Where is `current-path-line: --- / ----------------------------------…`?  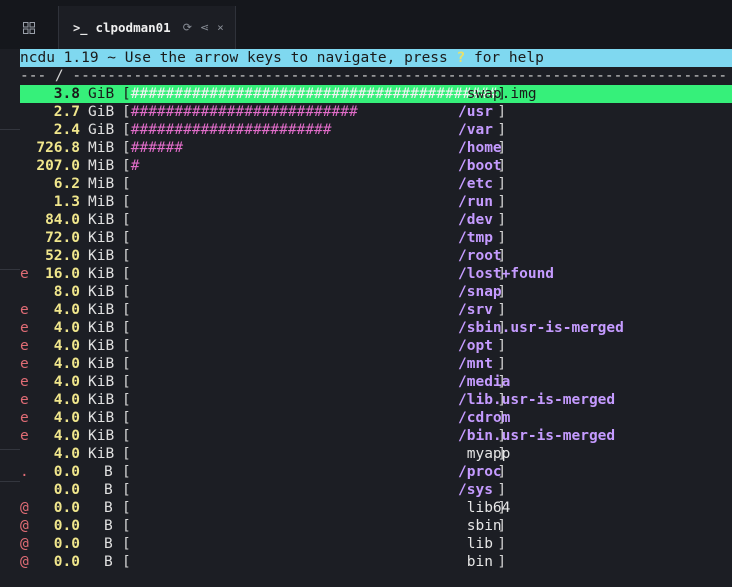
current-path-line: --- / ----------------------------------… is located at coordinates (374, 76).